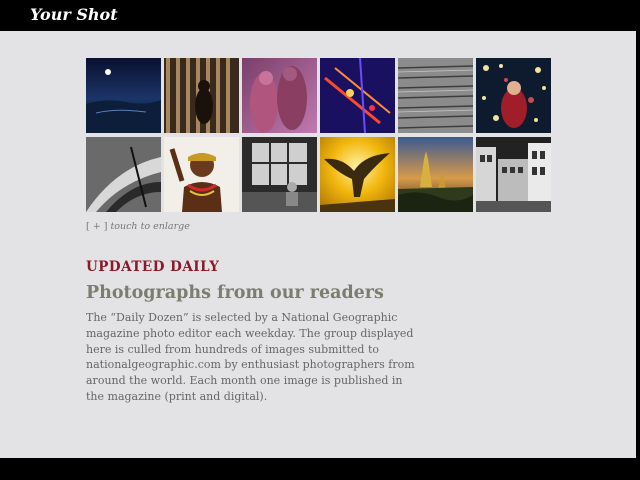 The width and height of the screenshot is (640, 480). I want to click on enlarge-hint-text: touch to enlarge, so click(150, 226).